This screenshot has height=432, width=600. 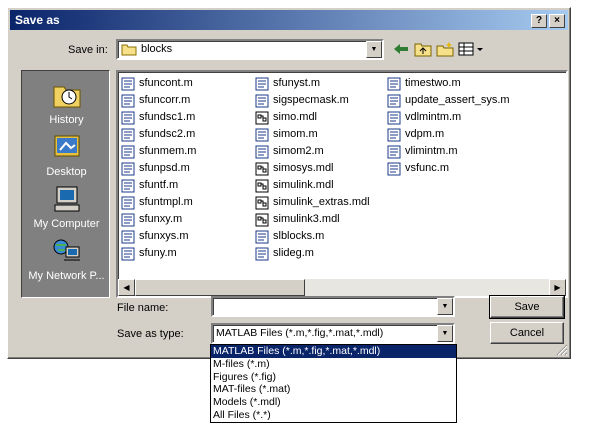 What do you see at coordinates (168, 151) in the screenshot?
I see `file-name: sfunmem.m` at bounding box center [168, 151].